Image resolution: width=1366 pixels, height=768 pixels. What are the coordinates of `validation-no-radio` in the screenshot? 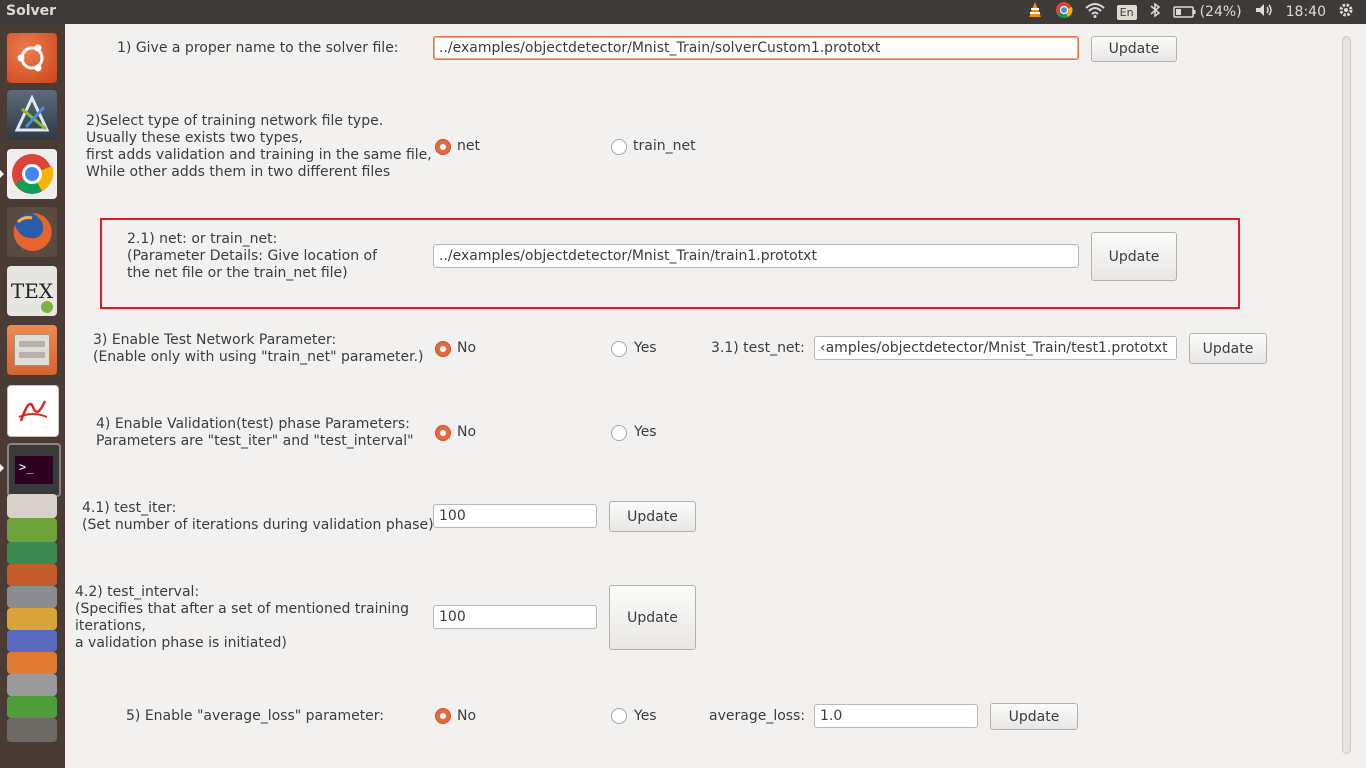 It's located at (443, 433).